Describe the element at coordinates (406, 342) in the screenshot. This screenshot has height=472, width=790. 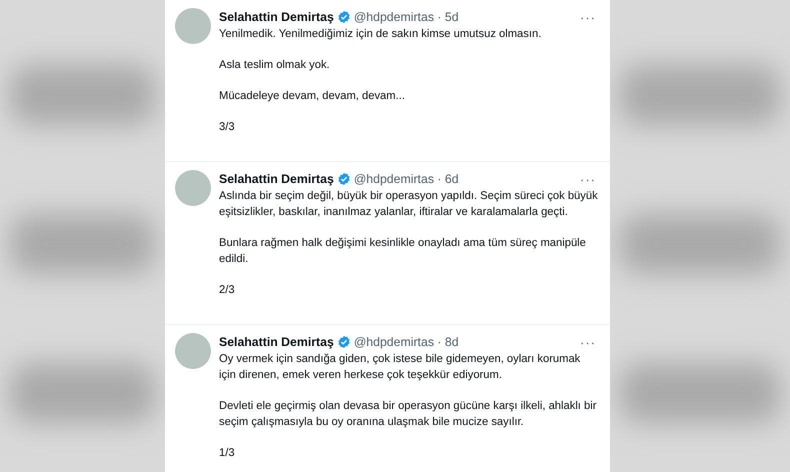
I see `handle-and-time: @hdpdemirtas · 8d` at that location.